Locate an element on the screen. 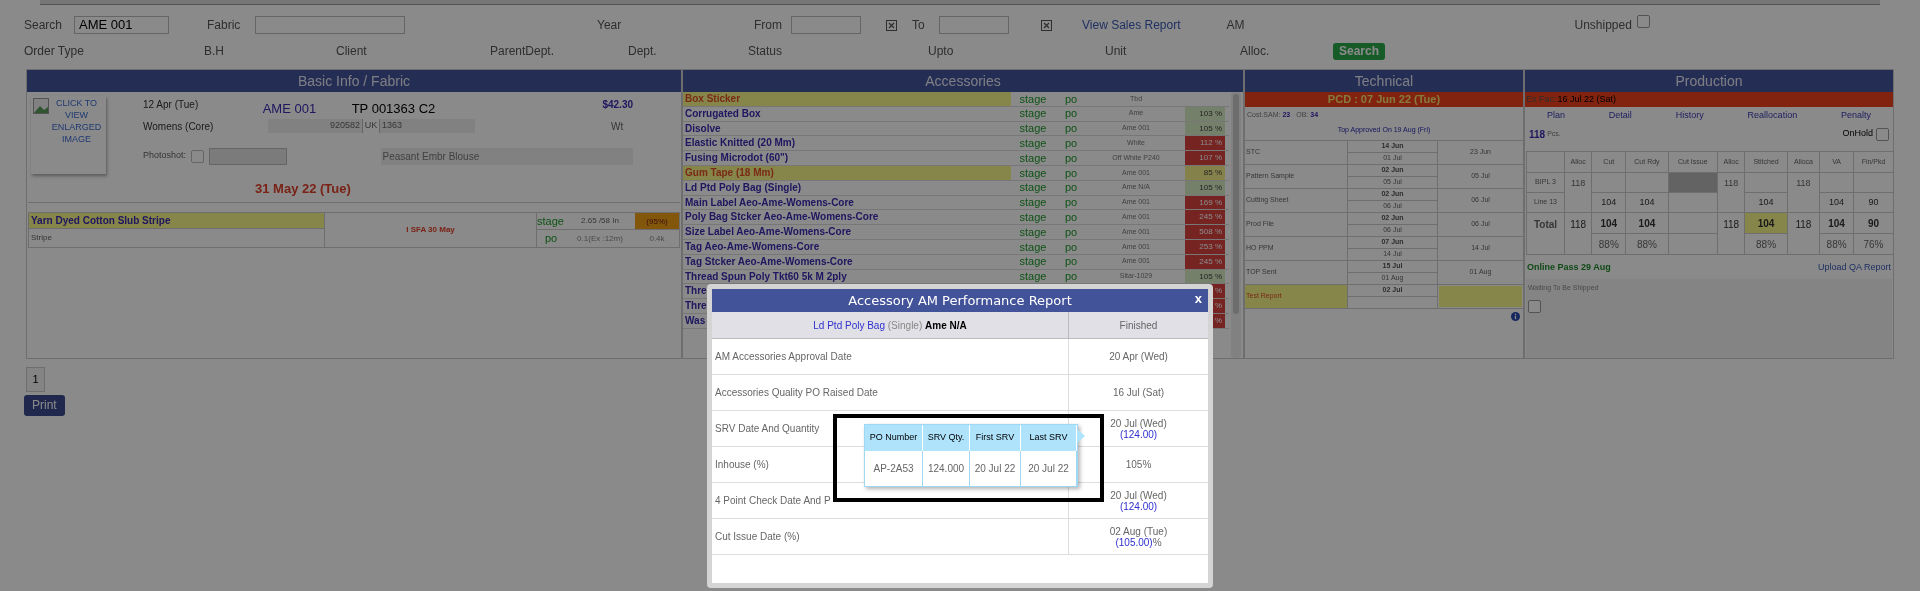  accessory-name: Thread Spun Poly Tkt60 5k M 2ply is located at coordinates (847, 276).